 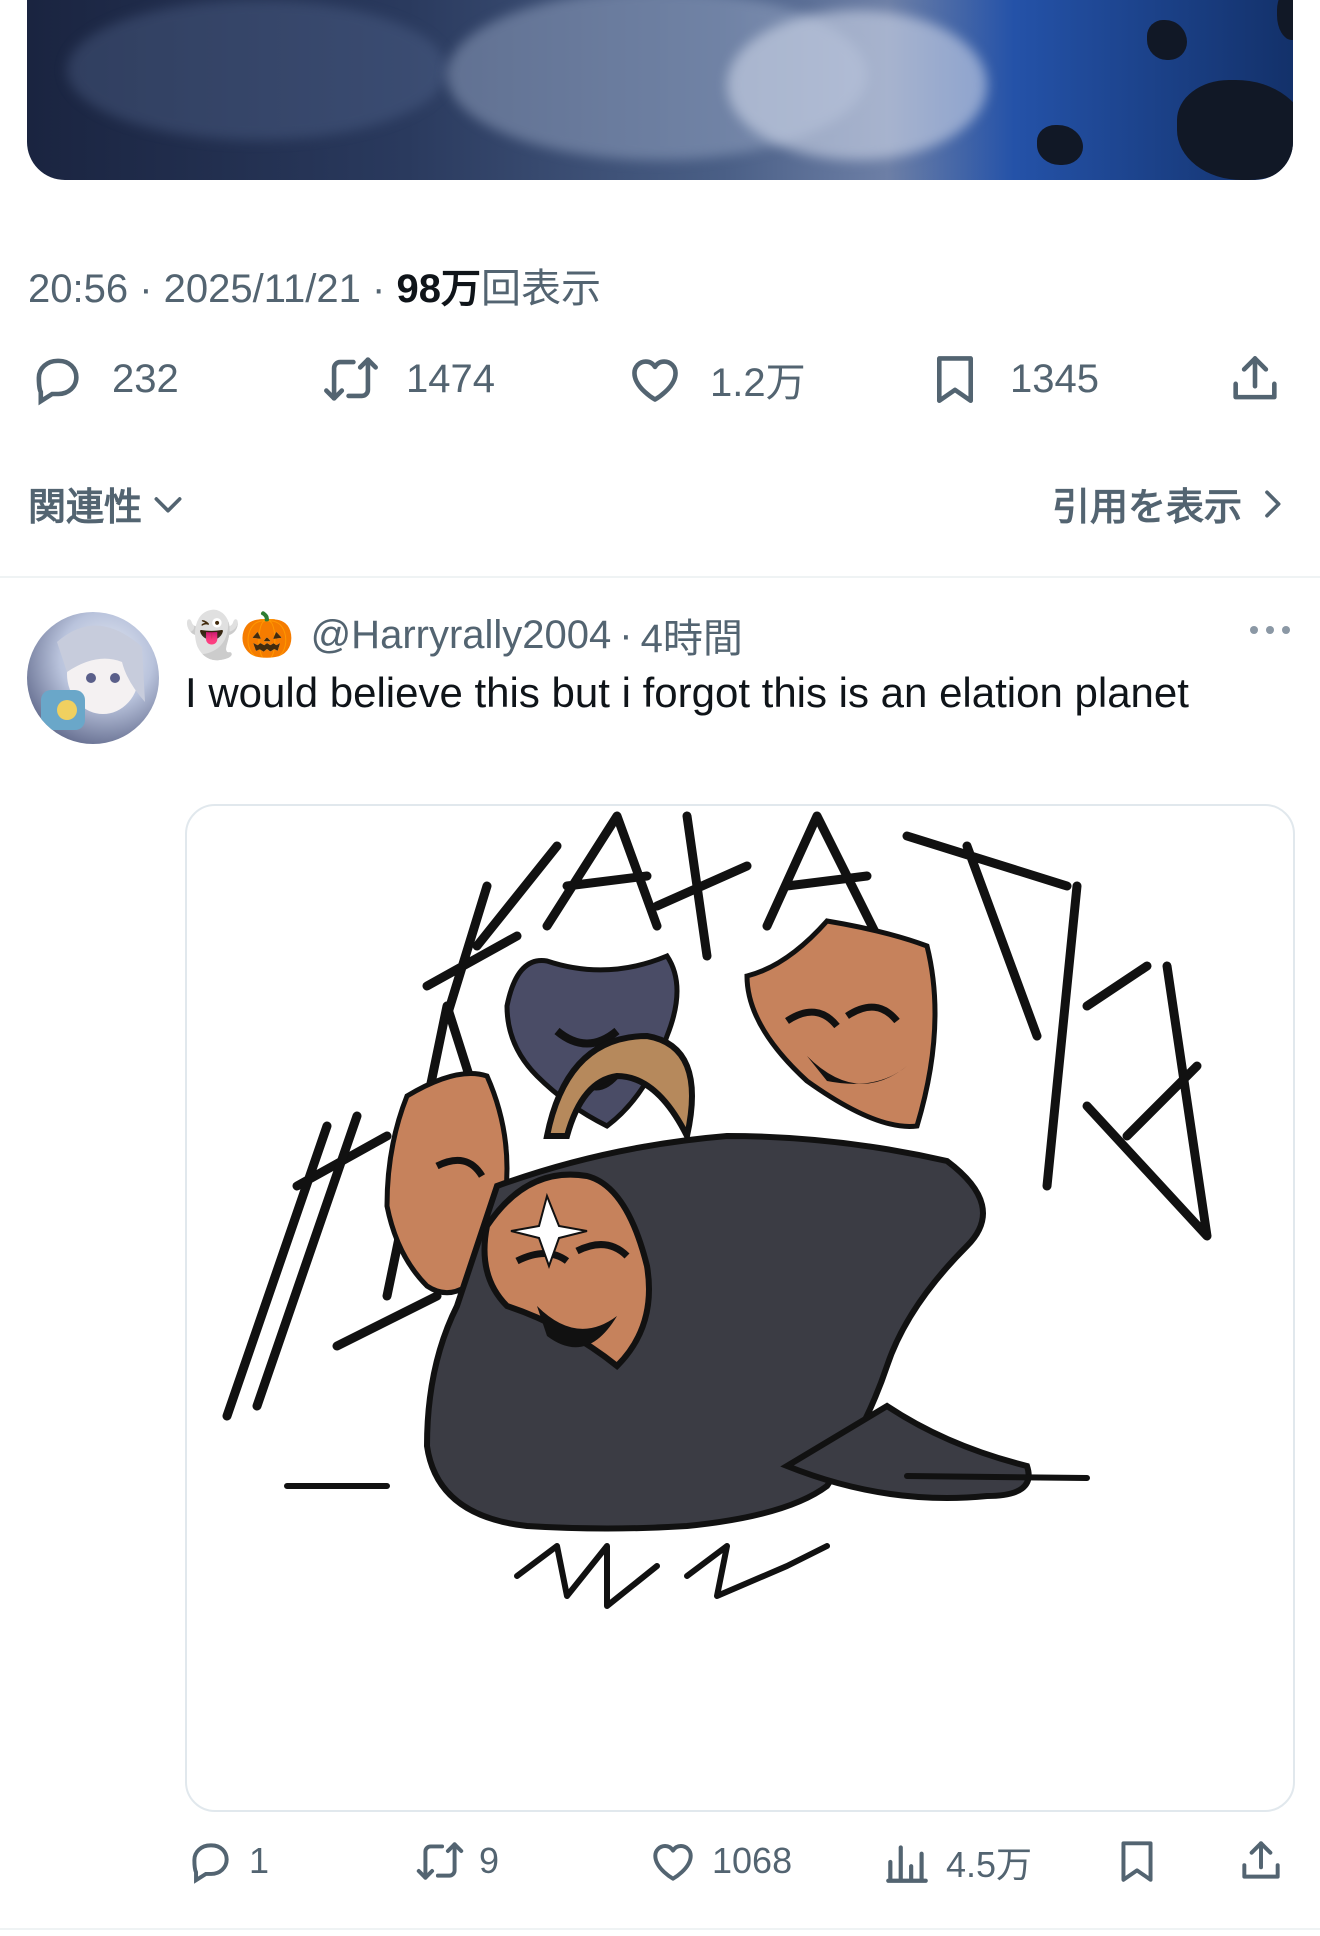 I want to click on reply-share-button, so click(x=1261, y=1861).